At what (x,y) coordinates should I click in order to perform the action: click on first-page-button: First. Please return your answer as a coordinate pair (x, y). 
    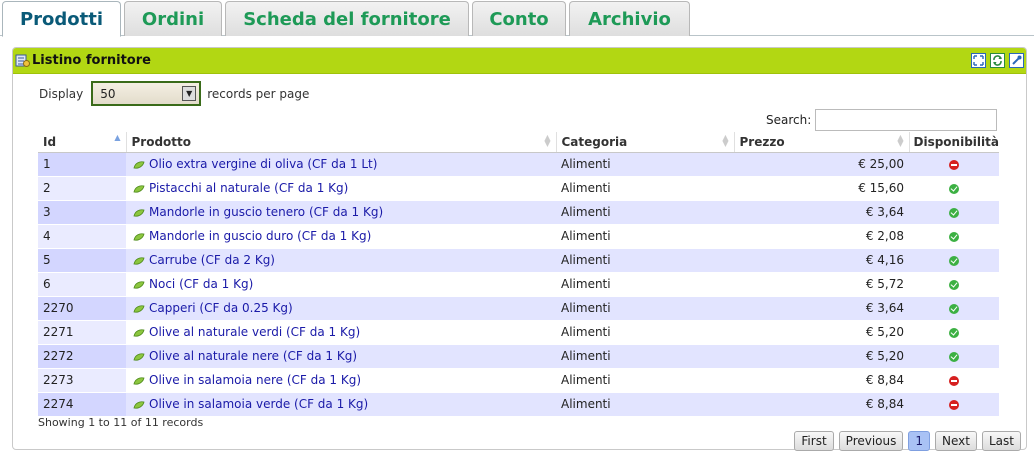
    Looking at the image, I should click on (814, 441).